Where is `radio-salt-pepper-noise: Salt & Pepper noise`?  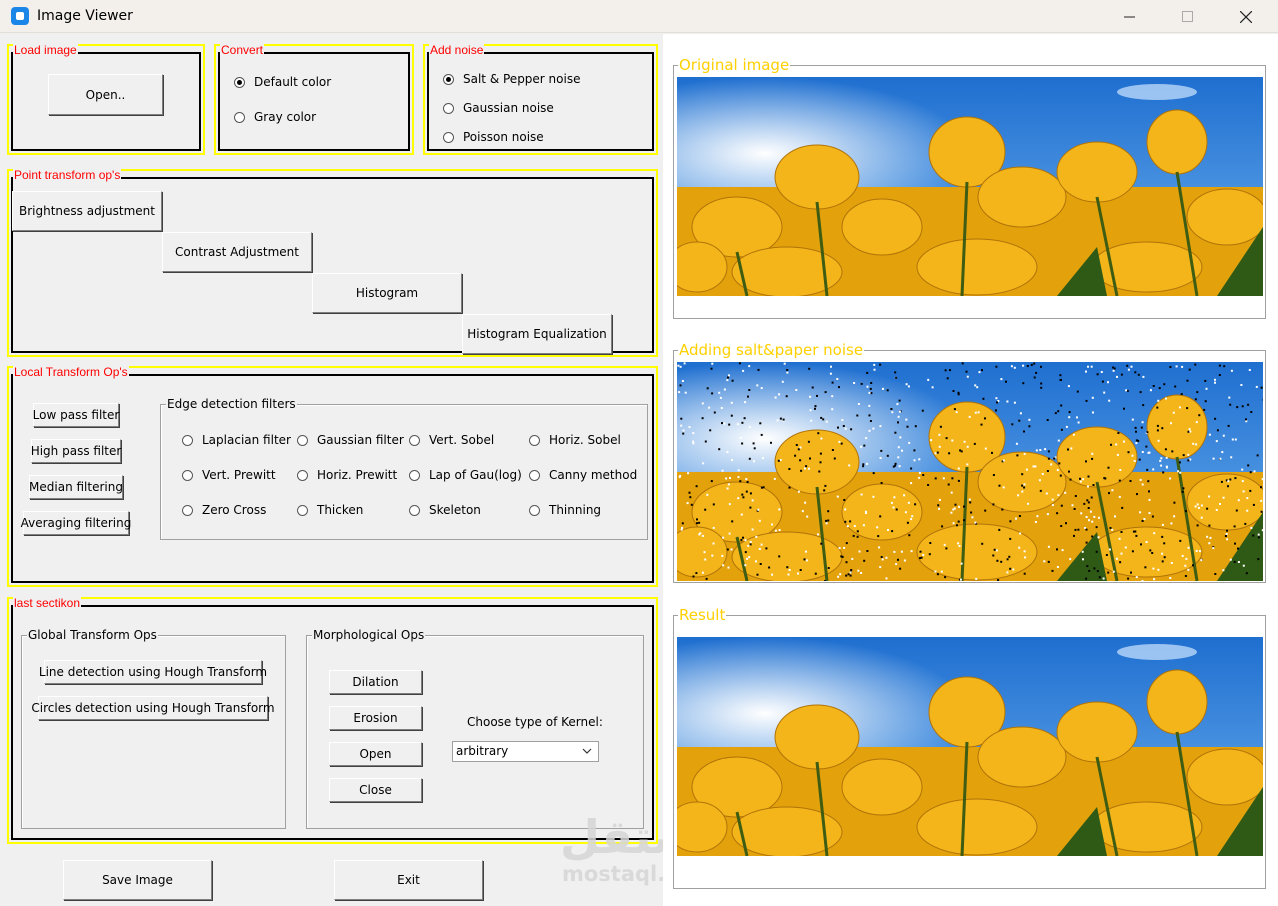
radio-salt-pepper-noise: Salt & Pepper noise is located at coordinates (511, 79).